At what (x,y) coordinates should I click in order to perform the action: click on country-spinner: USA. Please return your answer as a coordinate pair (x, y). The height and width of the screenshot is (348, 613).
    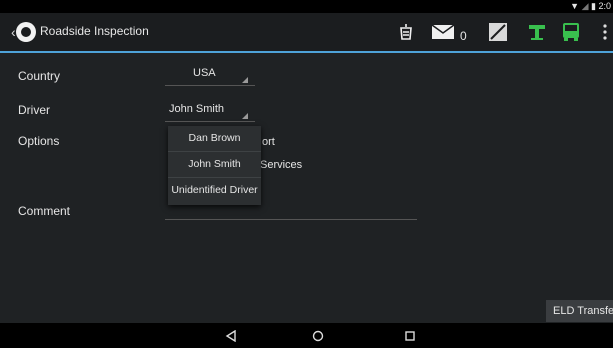
    Looking at the image, I should click on (210, 74).